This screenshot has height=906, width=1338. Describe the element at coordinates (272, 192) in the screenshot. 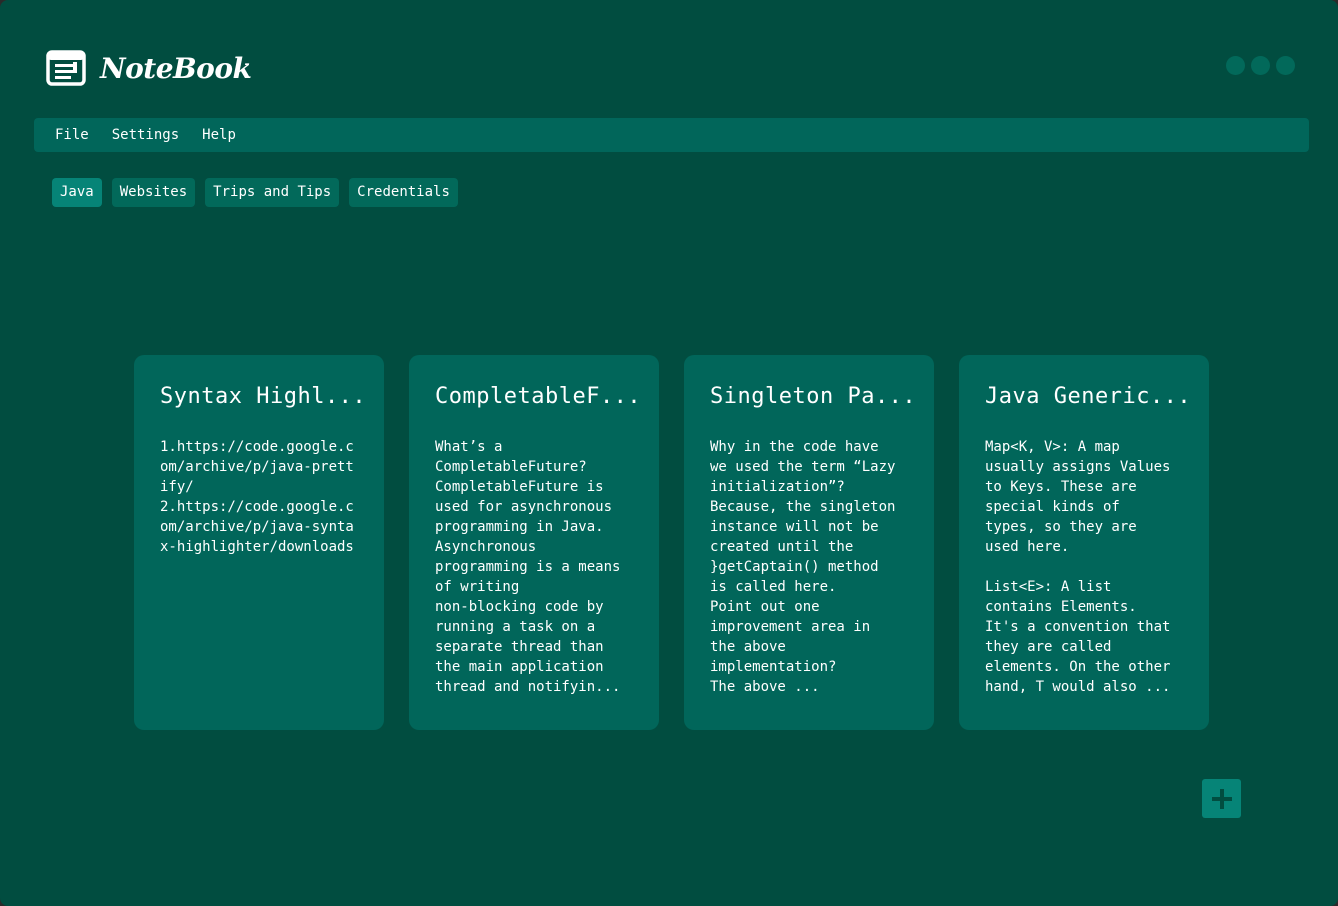

I see `tab-trips-and-tips: Trips and Tips` at that location.